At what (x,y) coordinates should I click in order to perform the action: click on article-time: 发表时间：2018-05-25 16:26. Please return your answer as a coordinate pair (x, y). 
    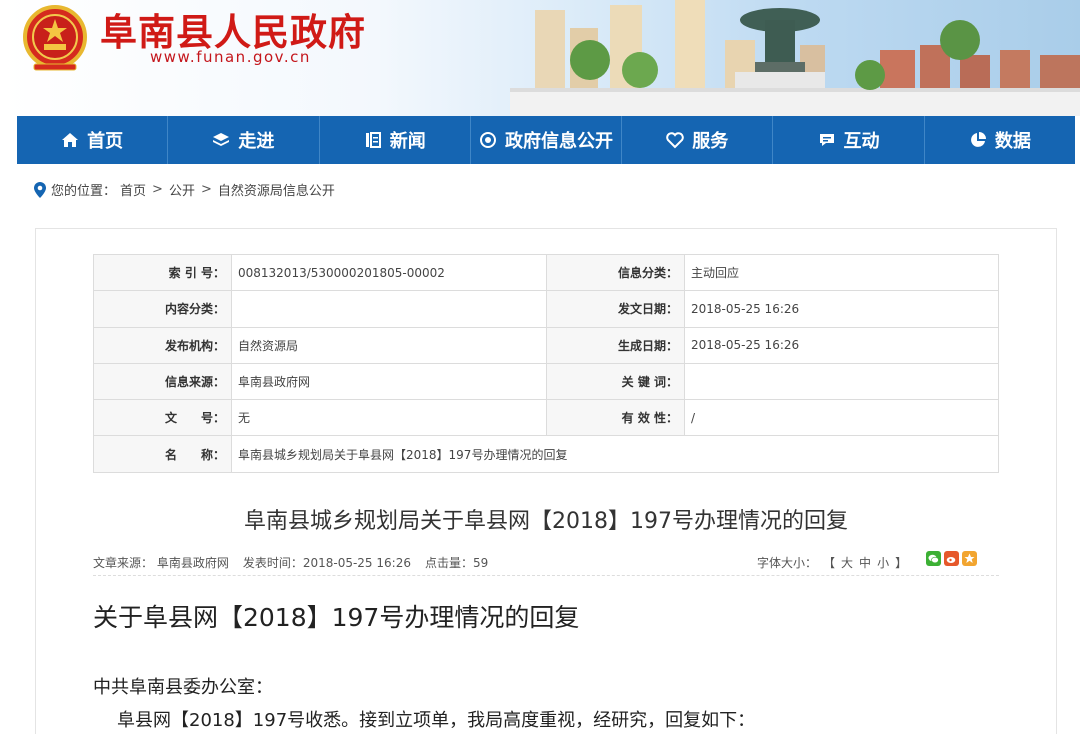
    Looking at the image, I should click on (326, 563).